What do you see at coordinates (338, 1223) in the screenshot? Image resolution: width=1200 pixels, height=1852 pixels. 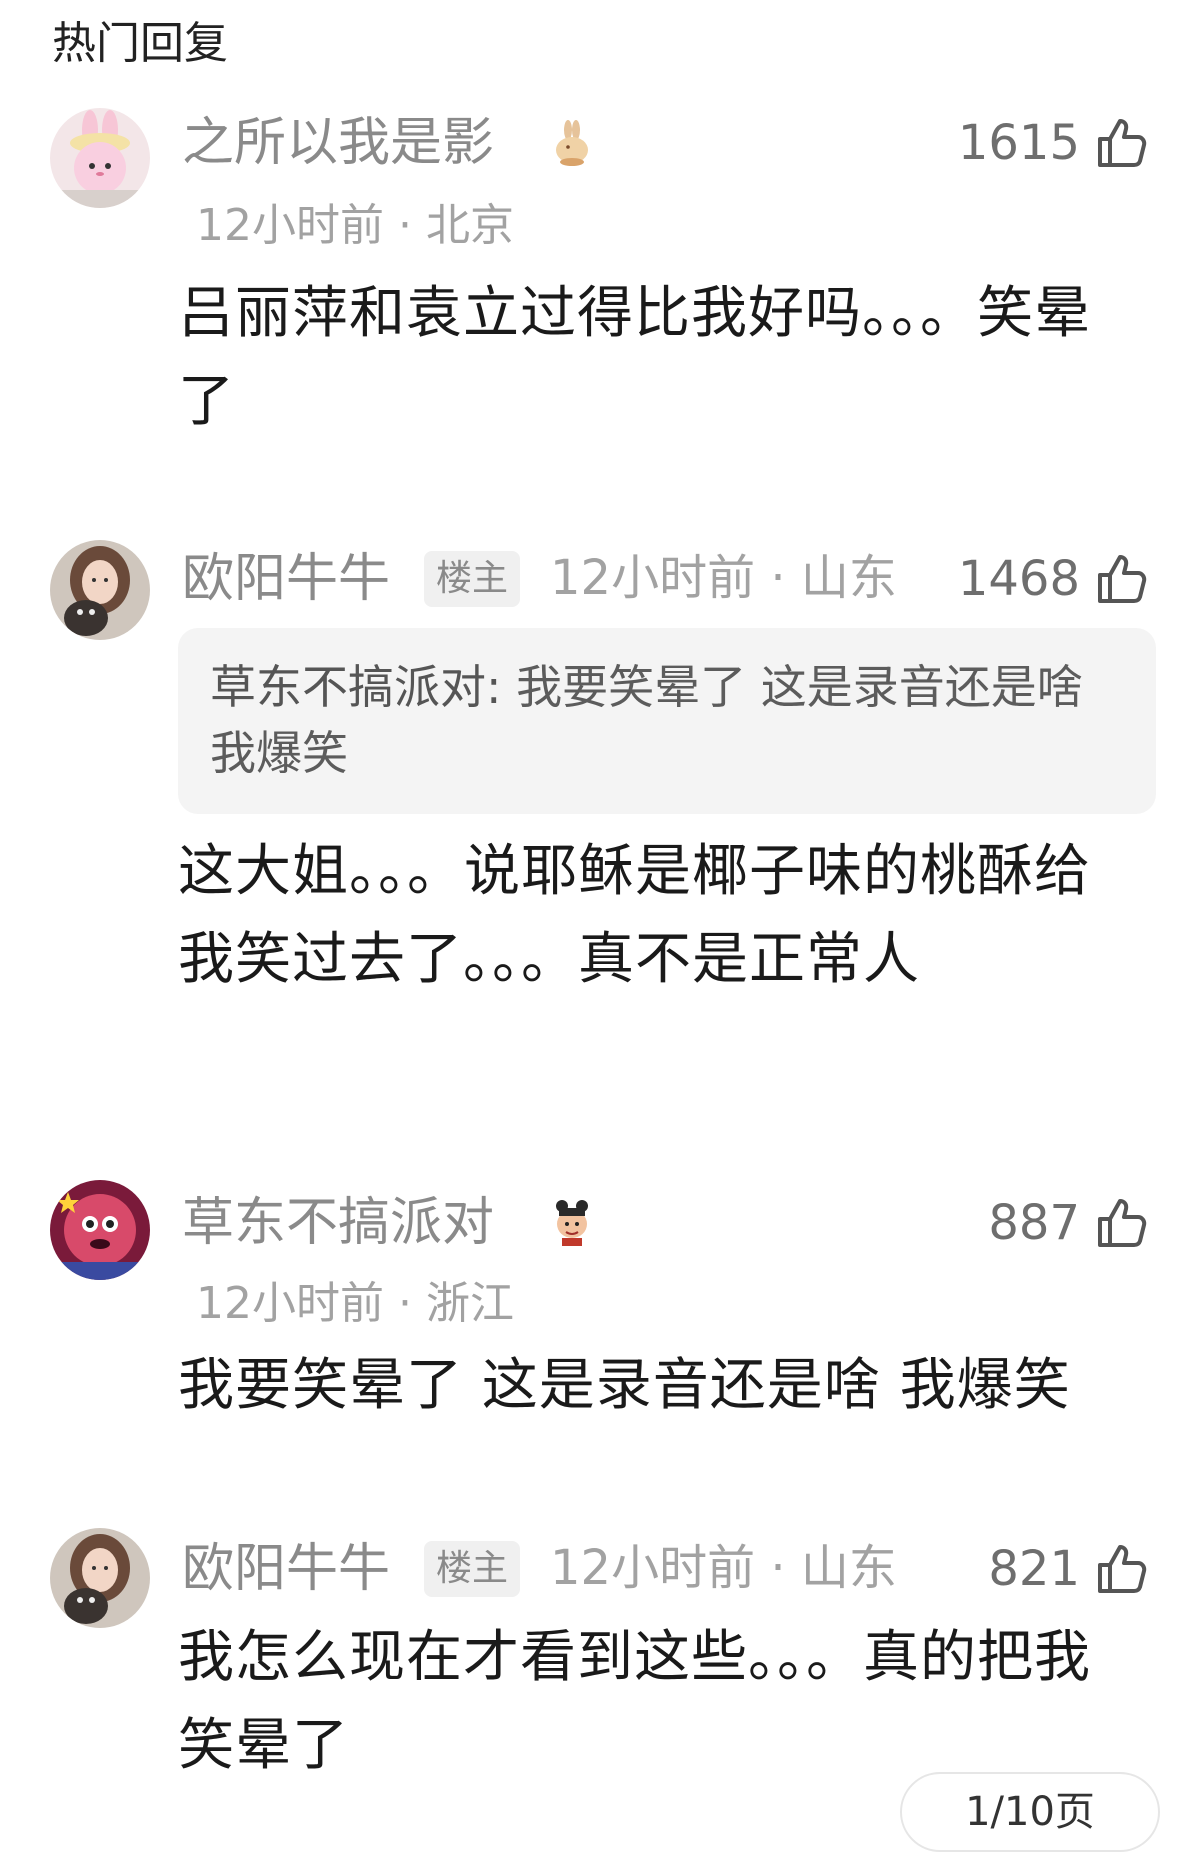 I see `username: 草东不搞派对` at bounding box center [338, 1223].